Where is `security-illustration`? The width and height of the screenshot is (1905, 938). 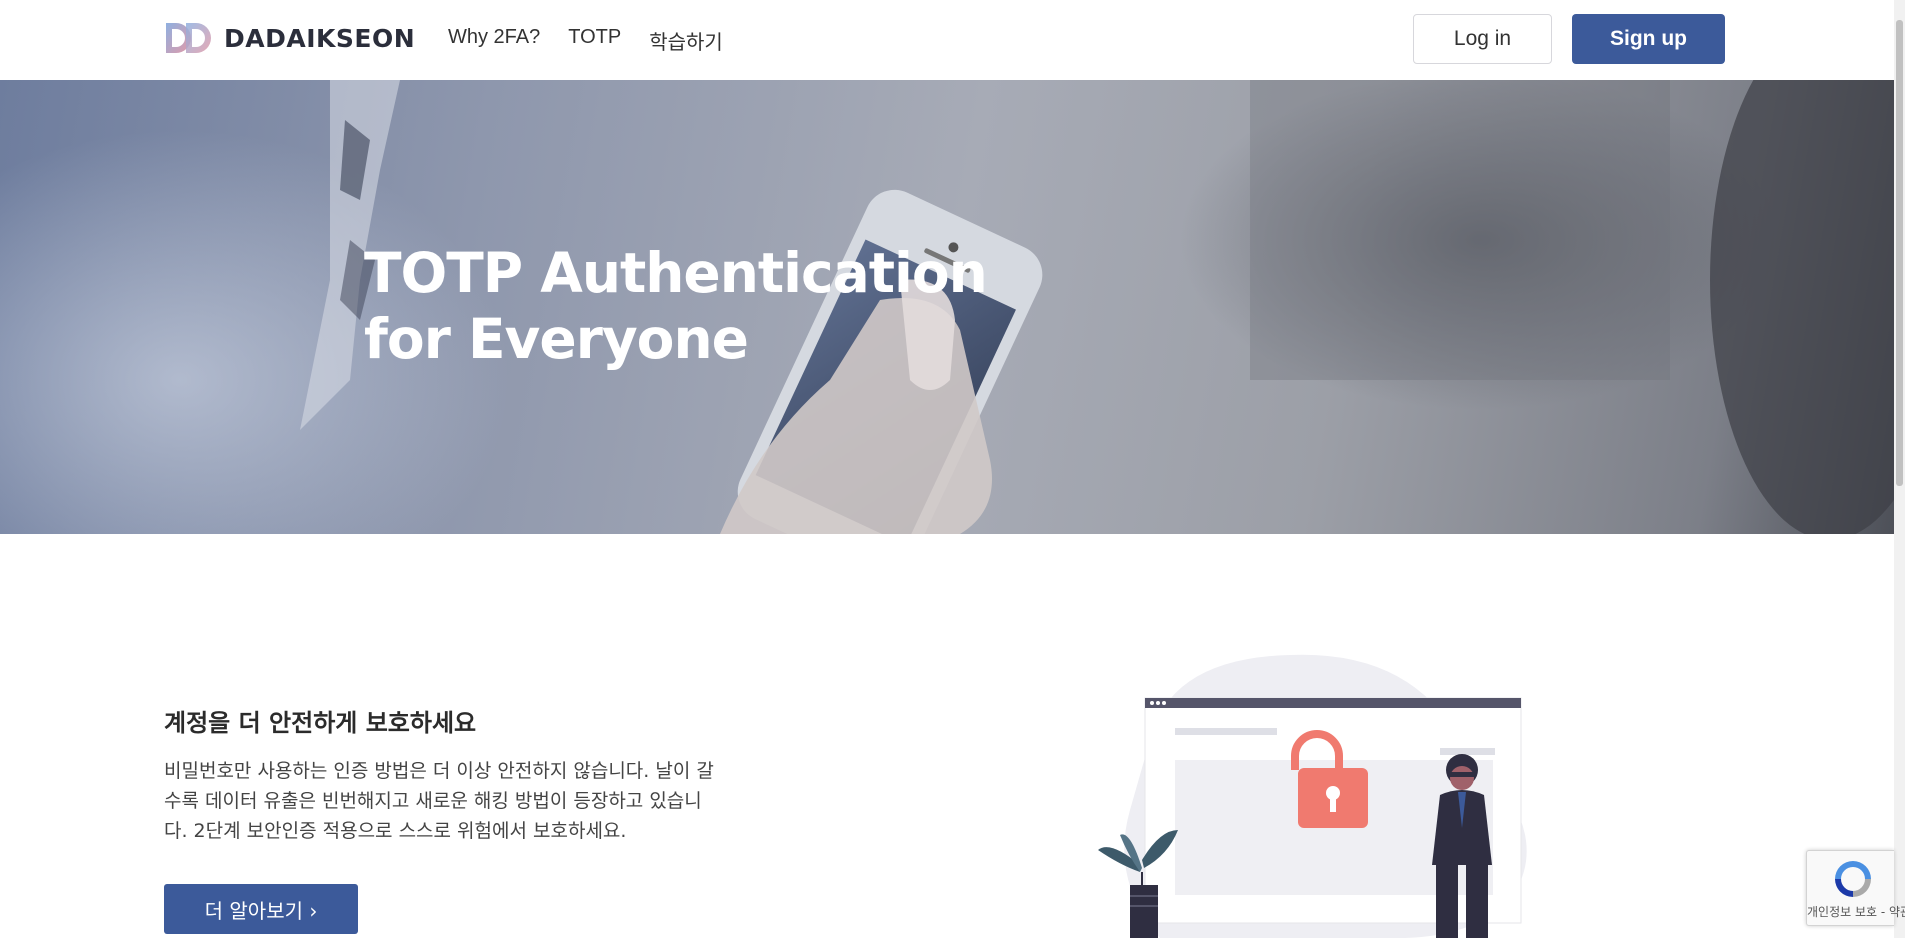
security-illustration is located at coordinates (1312, 796).